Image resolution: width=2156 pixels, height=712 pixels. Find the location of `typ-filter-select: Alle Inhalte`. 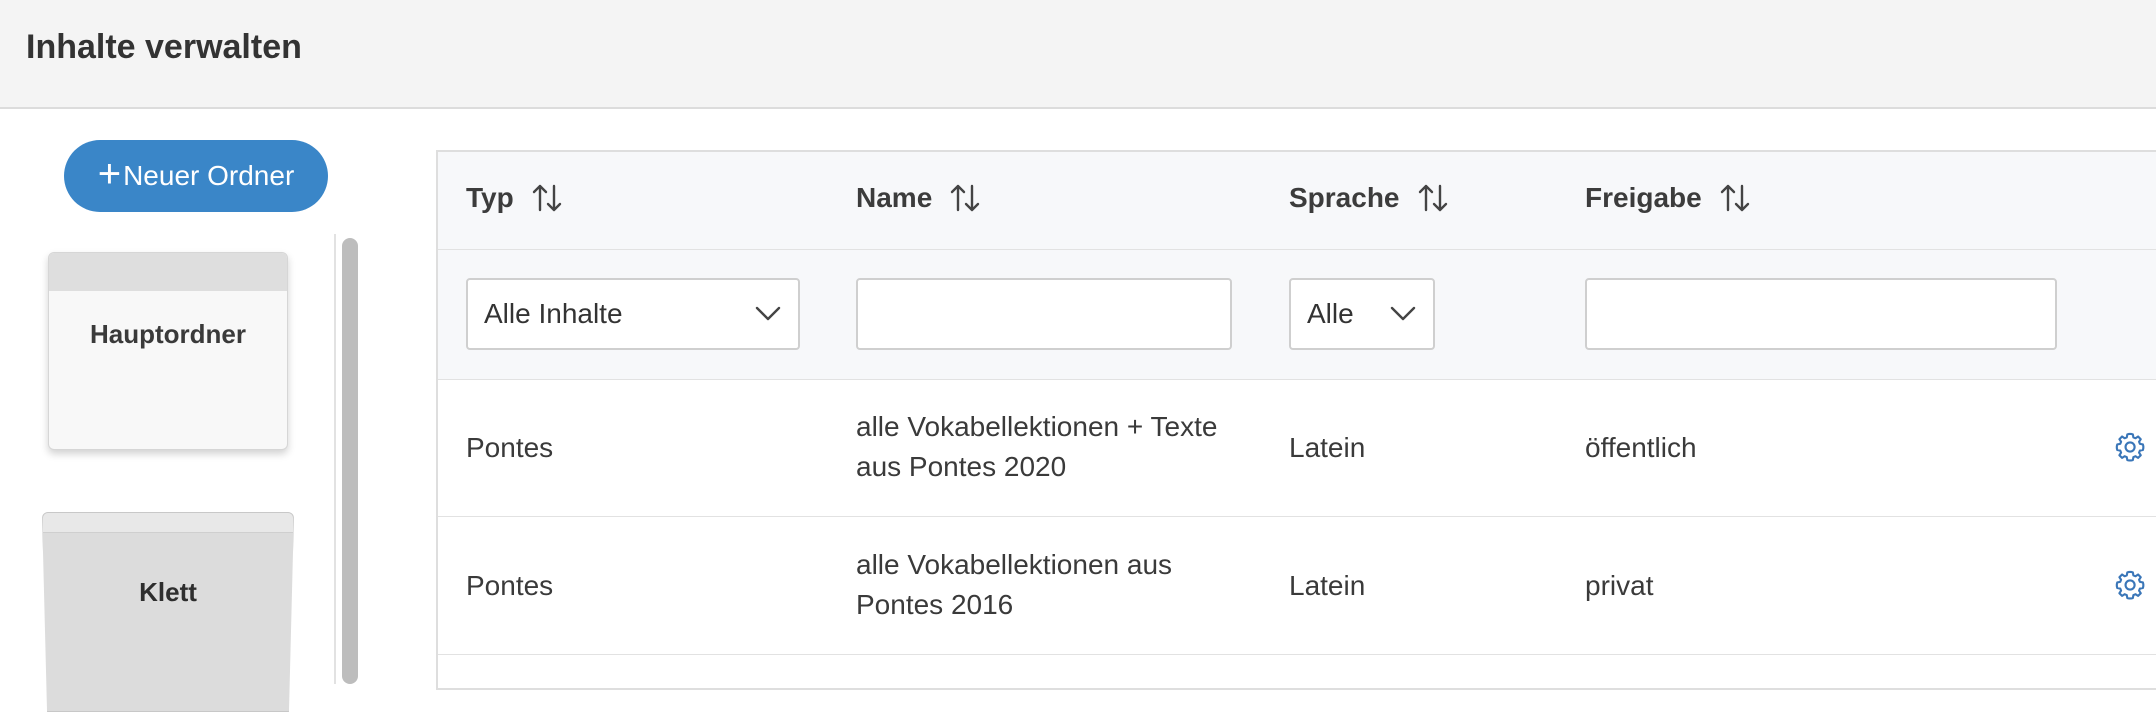

typ-filter-select: Alle Inhalte is located at coordinates (633, 314).